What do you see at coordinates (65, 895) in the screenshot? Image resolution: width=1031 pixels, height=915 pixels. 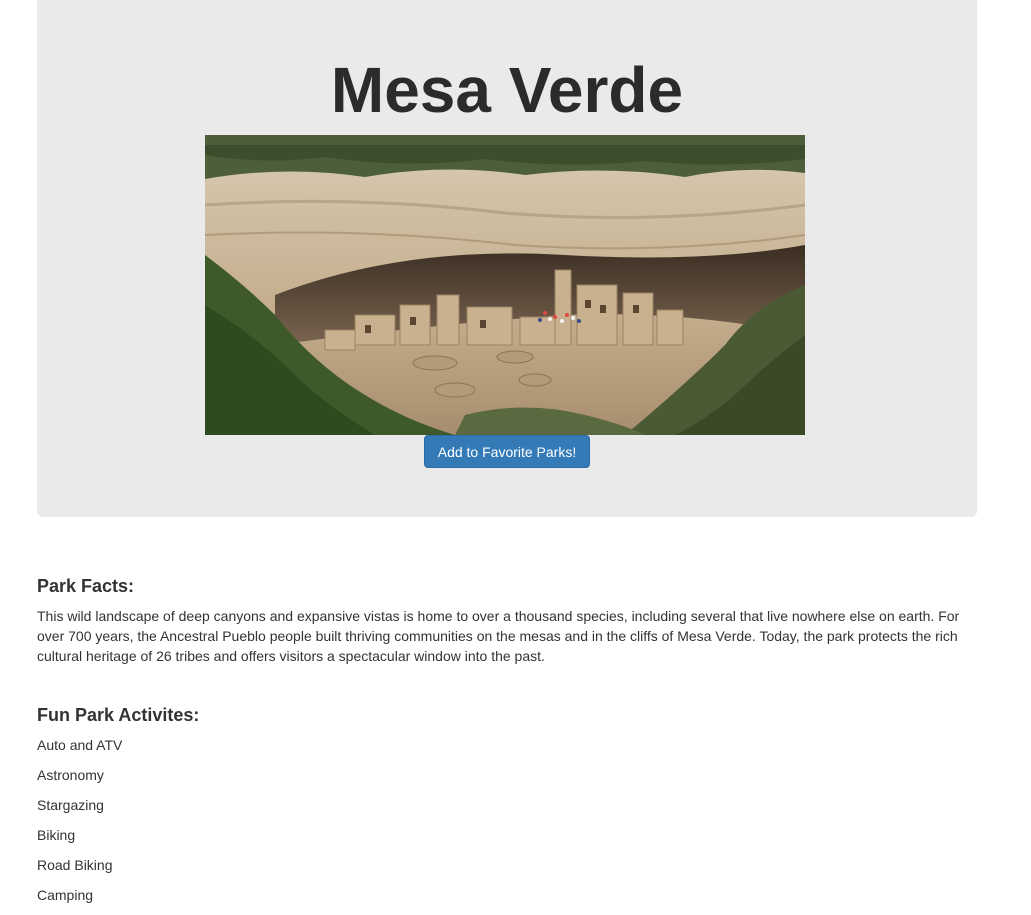 I see `activity-item: Camping` at bounding box center [65, 895].